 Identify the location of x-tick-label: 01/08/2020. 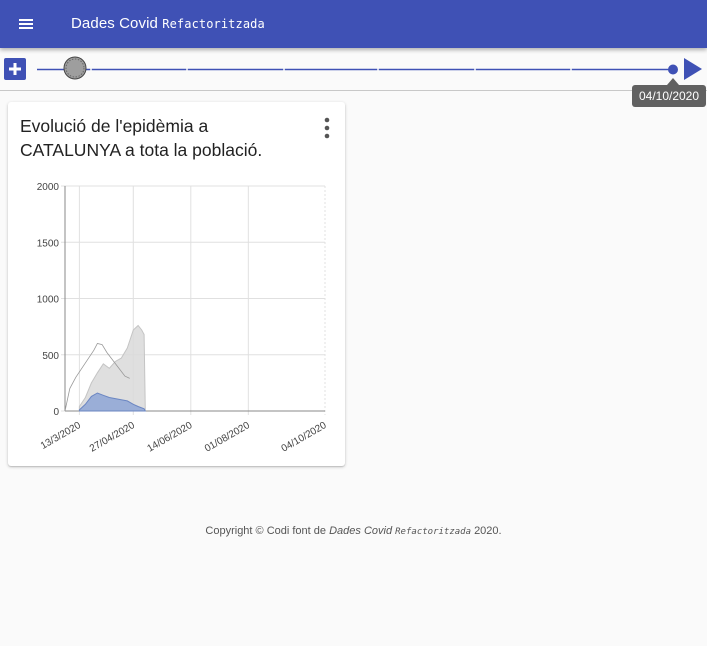
(227, 437).